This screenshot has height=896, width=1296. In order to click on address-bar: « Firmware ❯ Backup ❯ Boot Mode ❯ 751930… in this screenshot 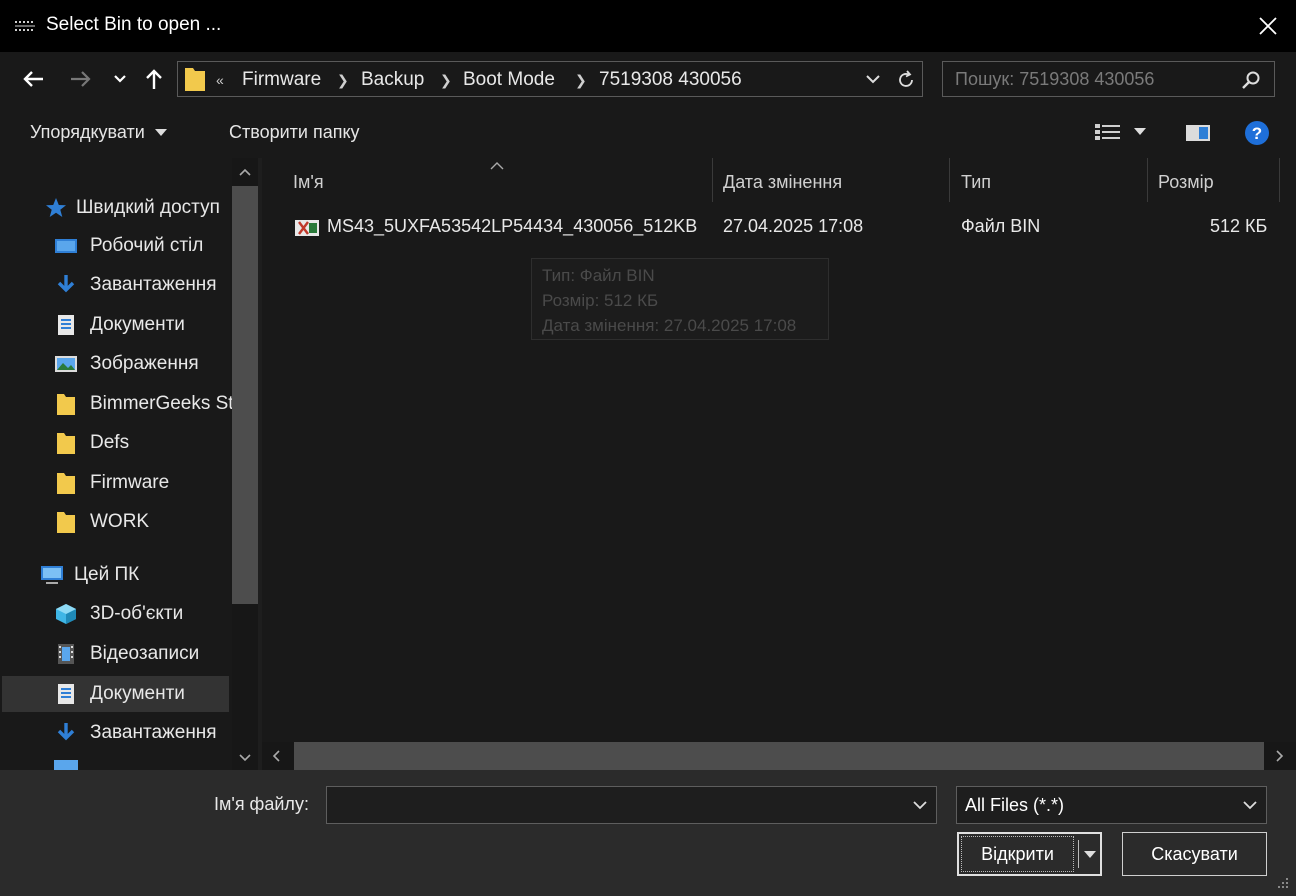, I will do `click(550, 79)`.